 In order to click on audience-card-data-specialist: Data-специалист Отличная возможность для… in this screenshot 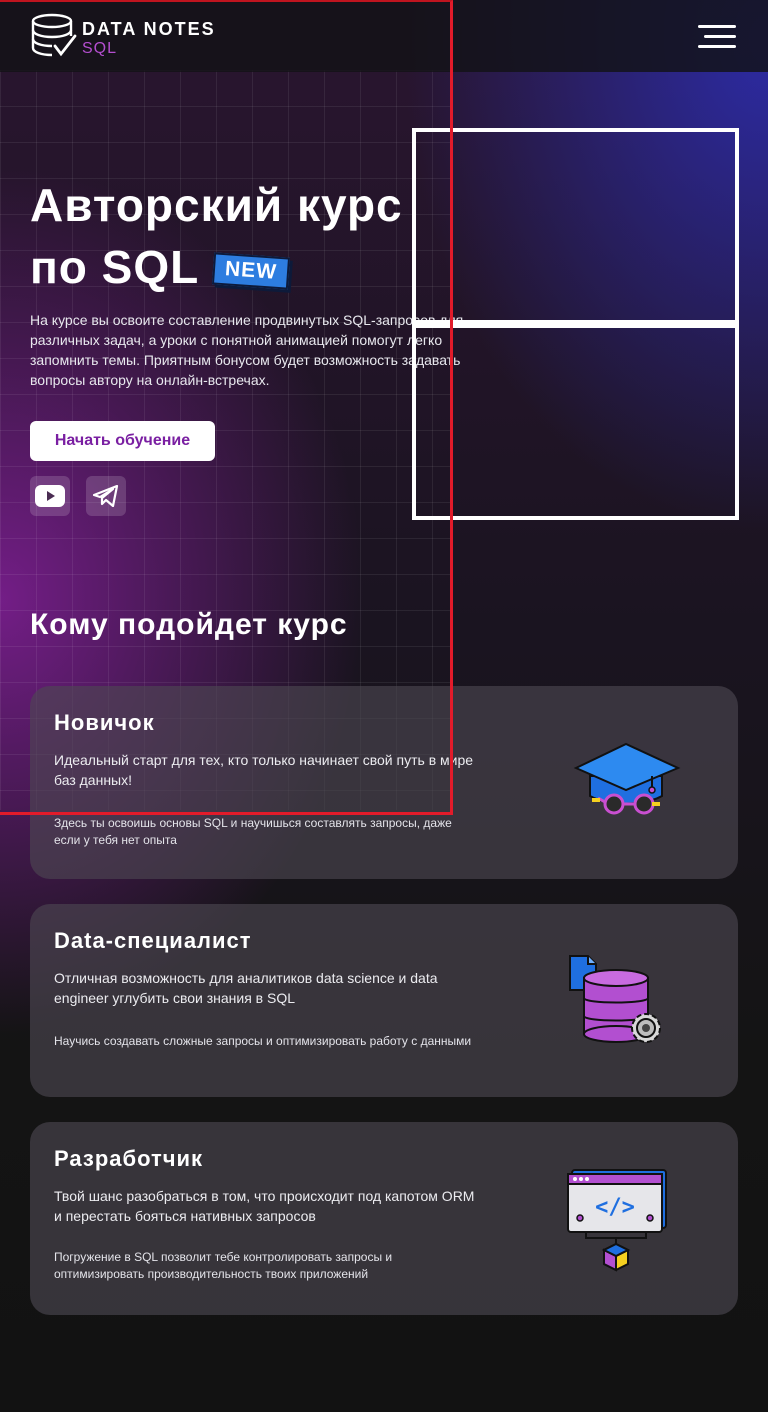, I will do `click(384, 1000)`.